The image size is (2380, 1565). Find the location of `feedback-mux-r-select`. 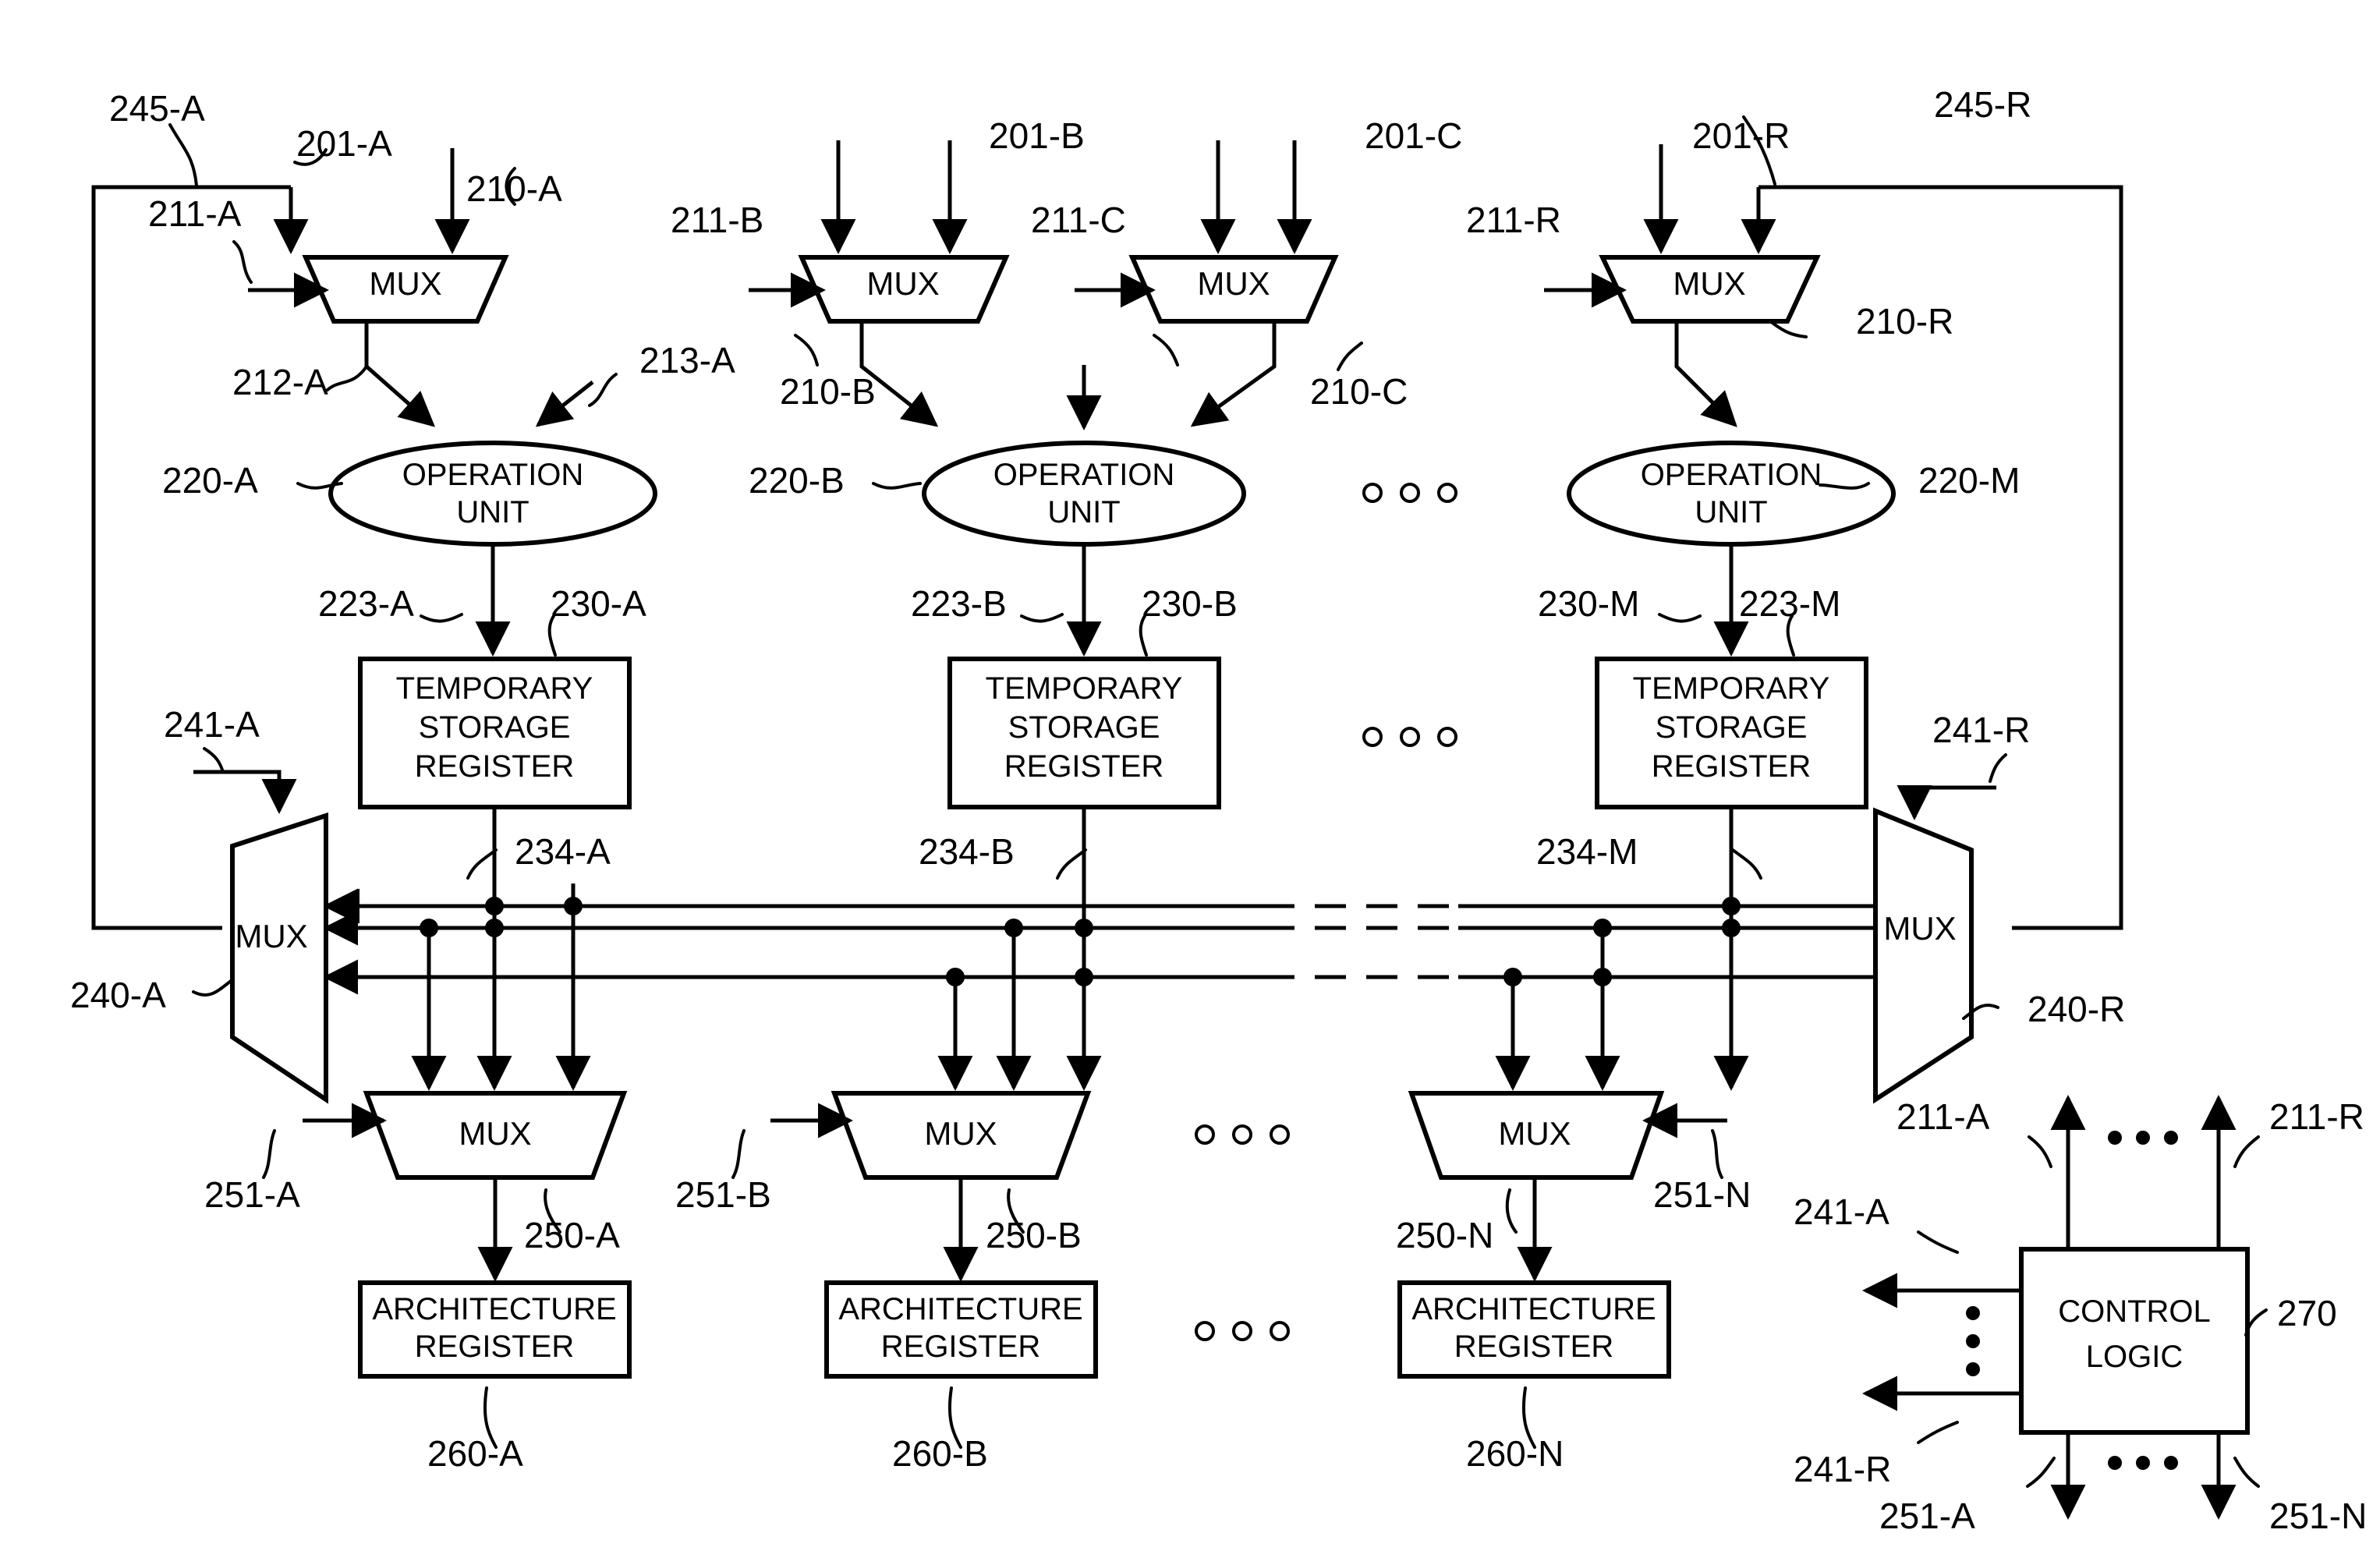

feedback-mux-r-select is located at coordinates (1947, 803).